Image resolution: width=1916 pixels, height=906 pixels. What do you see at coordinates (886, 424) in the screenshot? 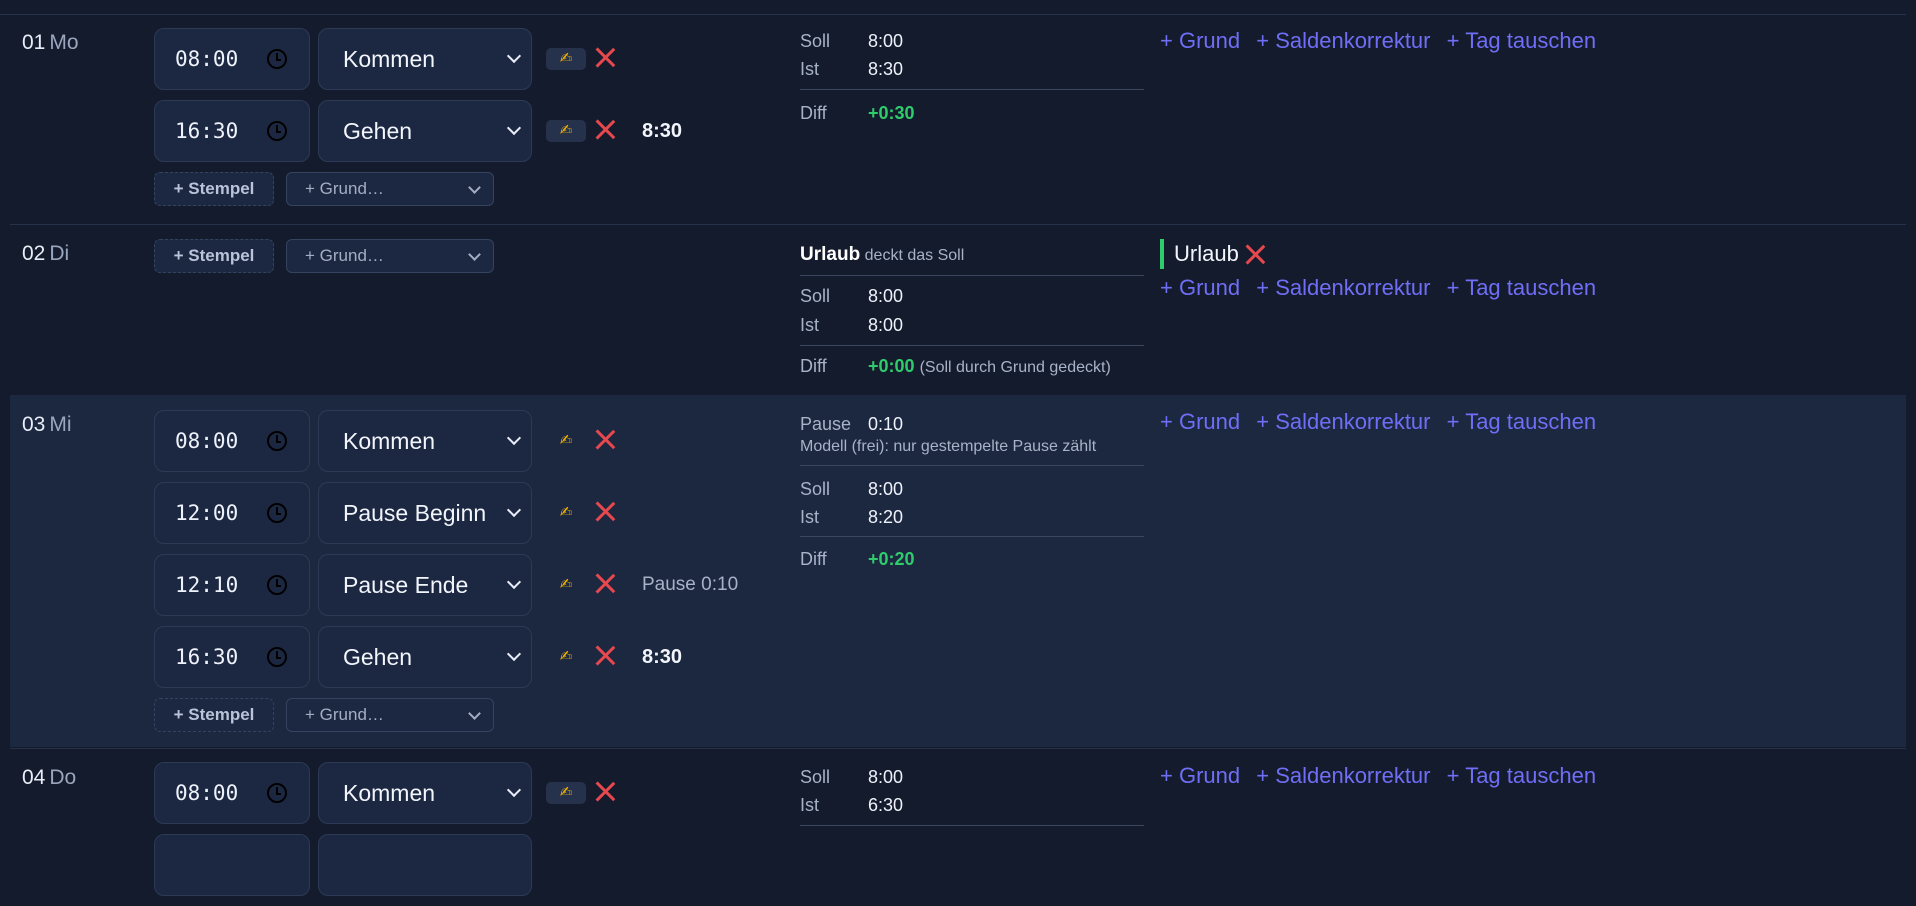
I see `pause-value: 0:10` at bounding box center [886, 424].